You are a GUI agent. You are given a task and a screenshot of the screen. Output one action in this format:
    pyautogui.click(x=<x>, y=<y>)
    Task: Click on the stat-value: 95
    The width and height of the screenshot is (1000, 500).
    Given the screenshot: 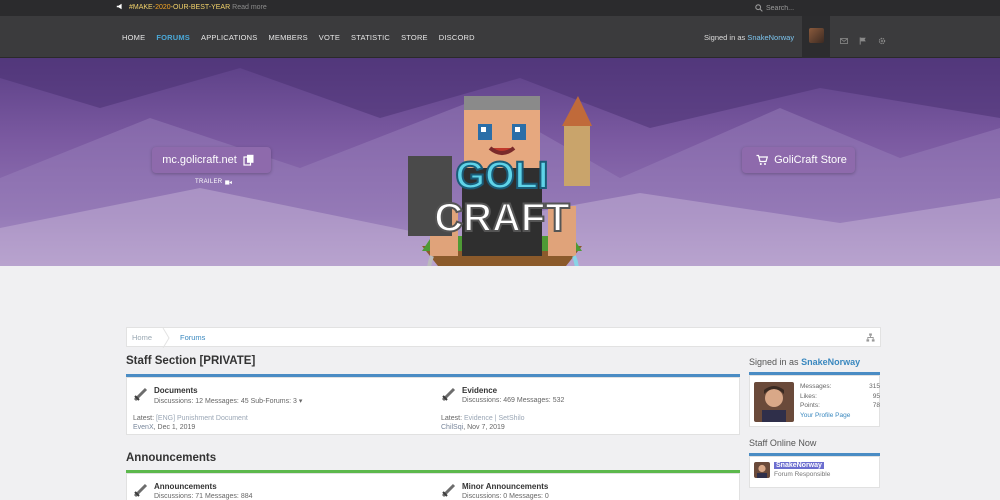 What is the action you would take?
    pyautogui.click(x=876, y=396)
    